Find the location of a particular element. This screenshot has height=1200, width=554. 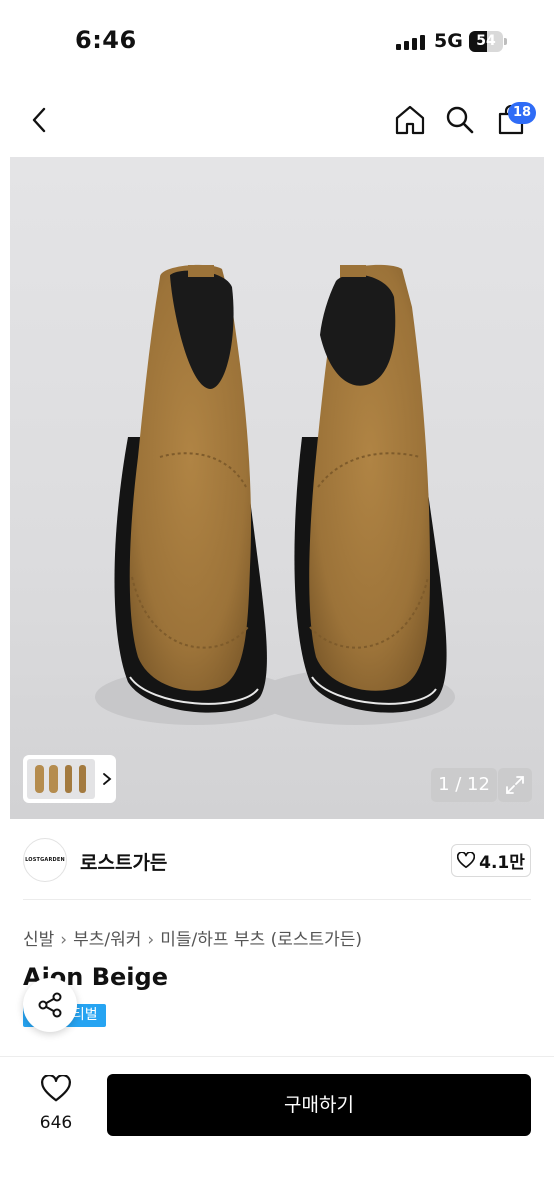

brand-like-count: 4.1만 is located at coordinates (502, 863).